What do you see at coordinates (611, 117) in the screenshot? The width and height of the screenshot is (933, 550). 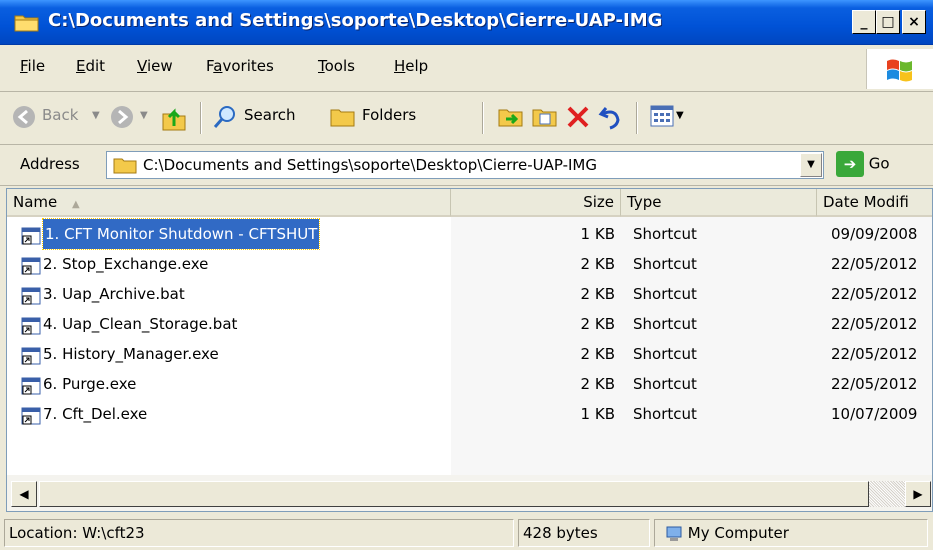 I see `undo-icon` at bounding box center [611, 117].